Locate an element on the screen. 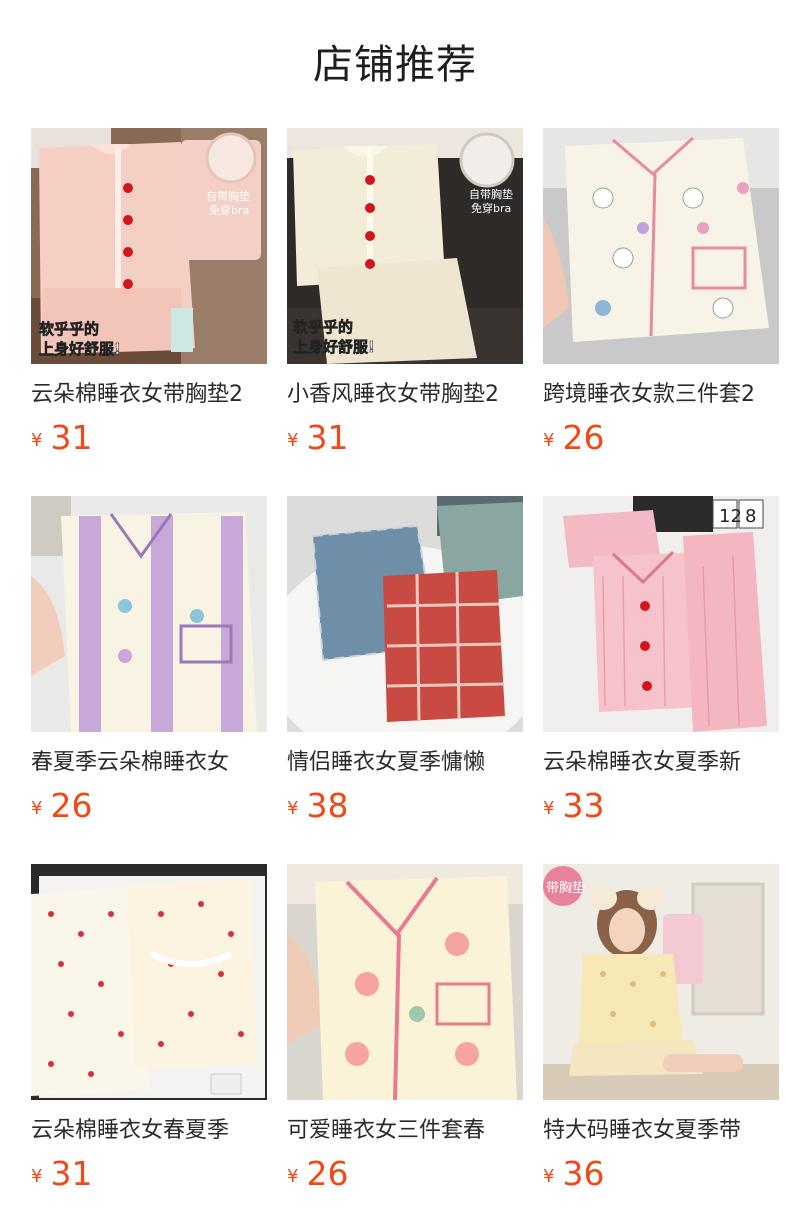 The width and height of the screenshot is (790, 1232). product-image: 带胸垫 is located at coordinates (661, 982).